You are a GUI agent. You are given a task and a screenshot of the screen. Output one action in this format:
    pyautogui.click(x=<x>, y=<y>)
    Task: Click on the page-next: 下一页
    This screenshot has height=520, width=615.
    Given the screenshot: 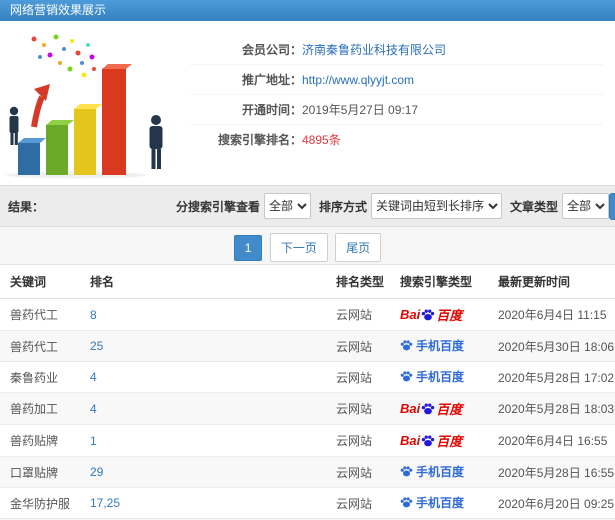 What is the action you would take?
    pyautogui.click(x=298, y=247)
    